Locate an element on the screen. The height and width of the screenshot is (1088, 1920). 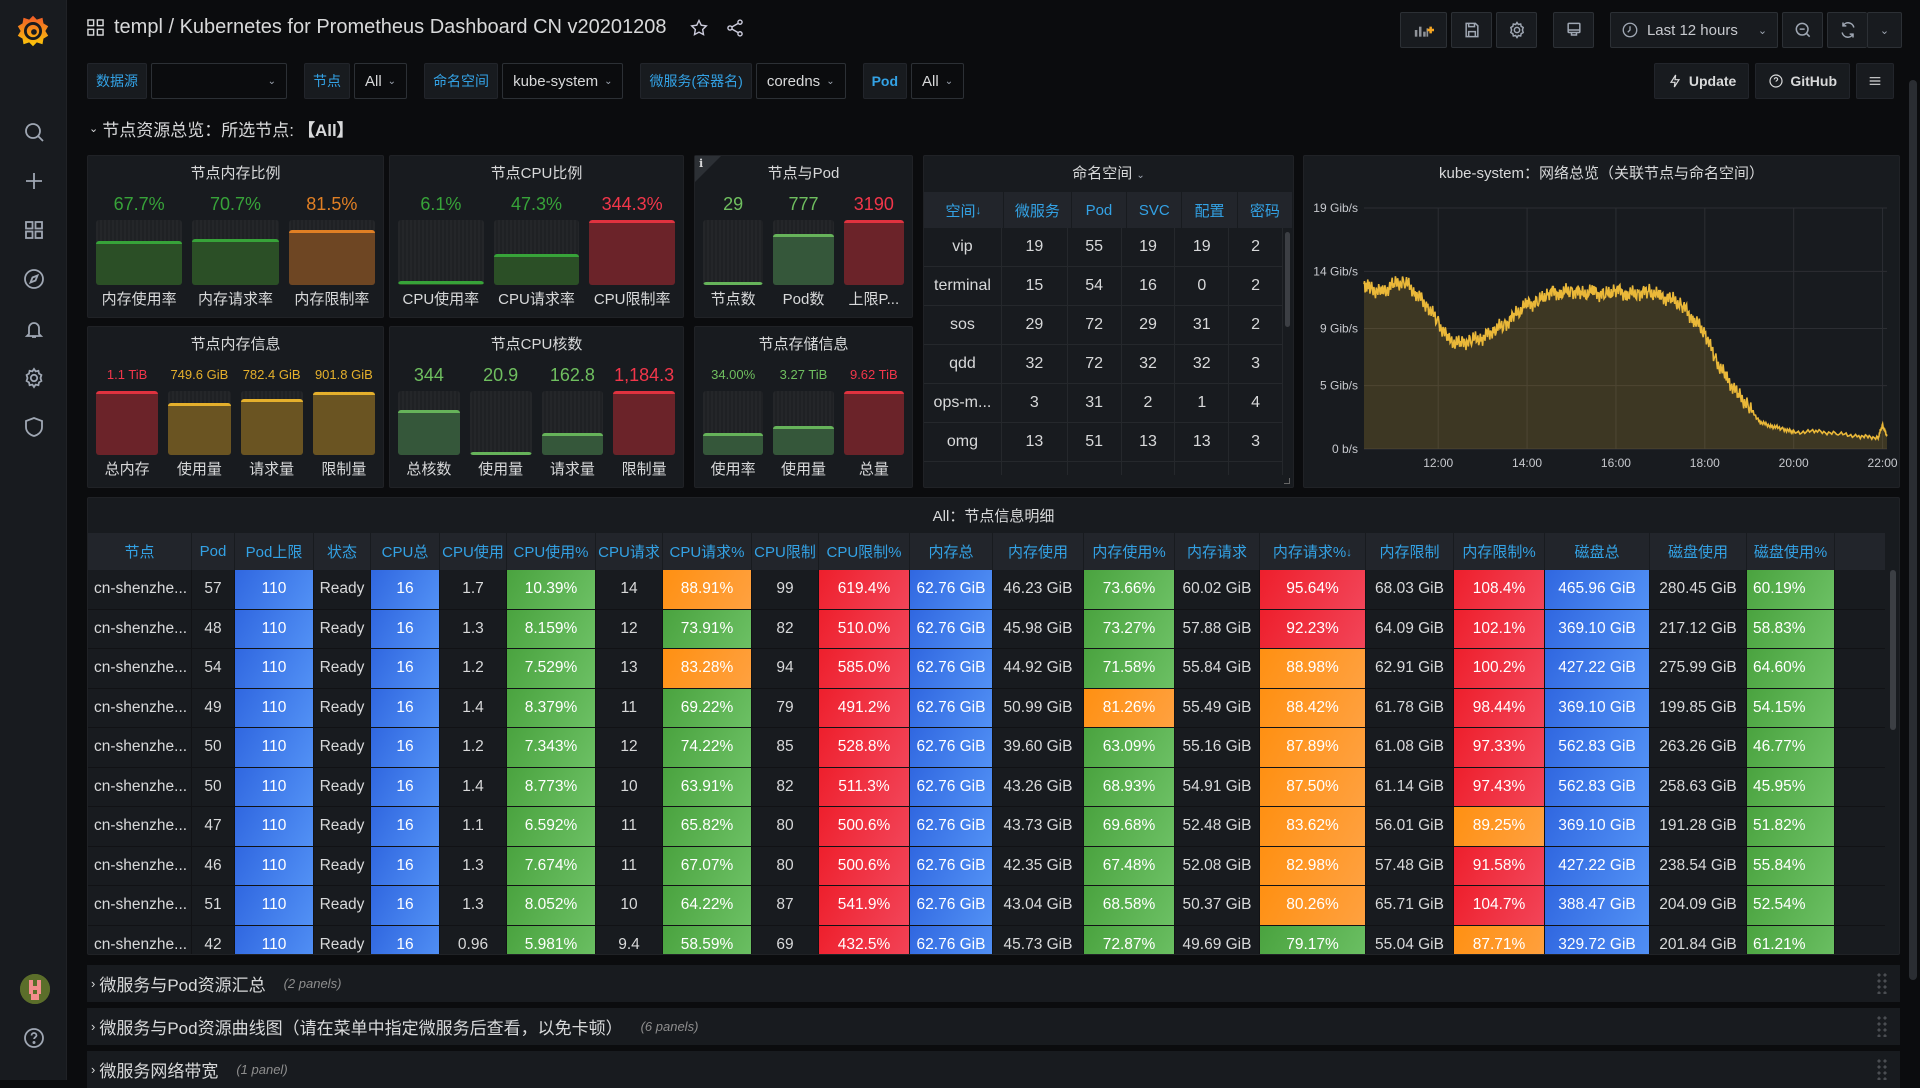
column-header: 内存请求% ↓ is located at coordinates (1313, 551).